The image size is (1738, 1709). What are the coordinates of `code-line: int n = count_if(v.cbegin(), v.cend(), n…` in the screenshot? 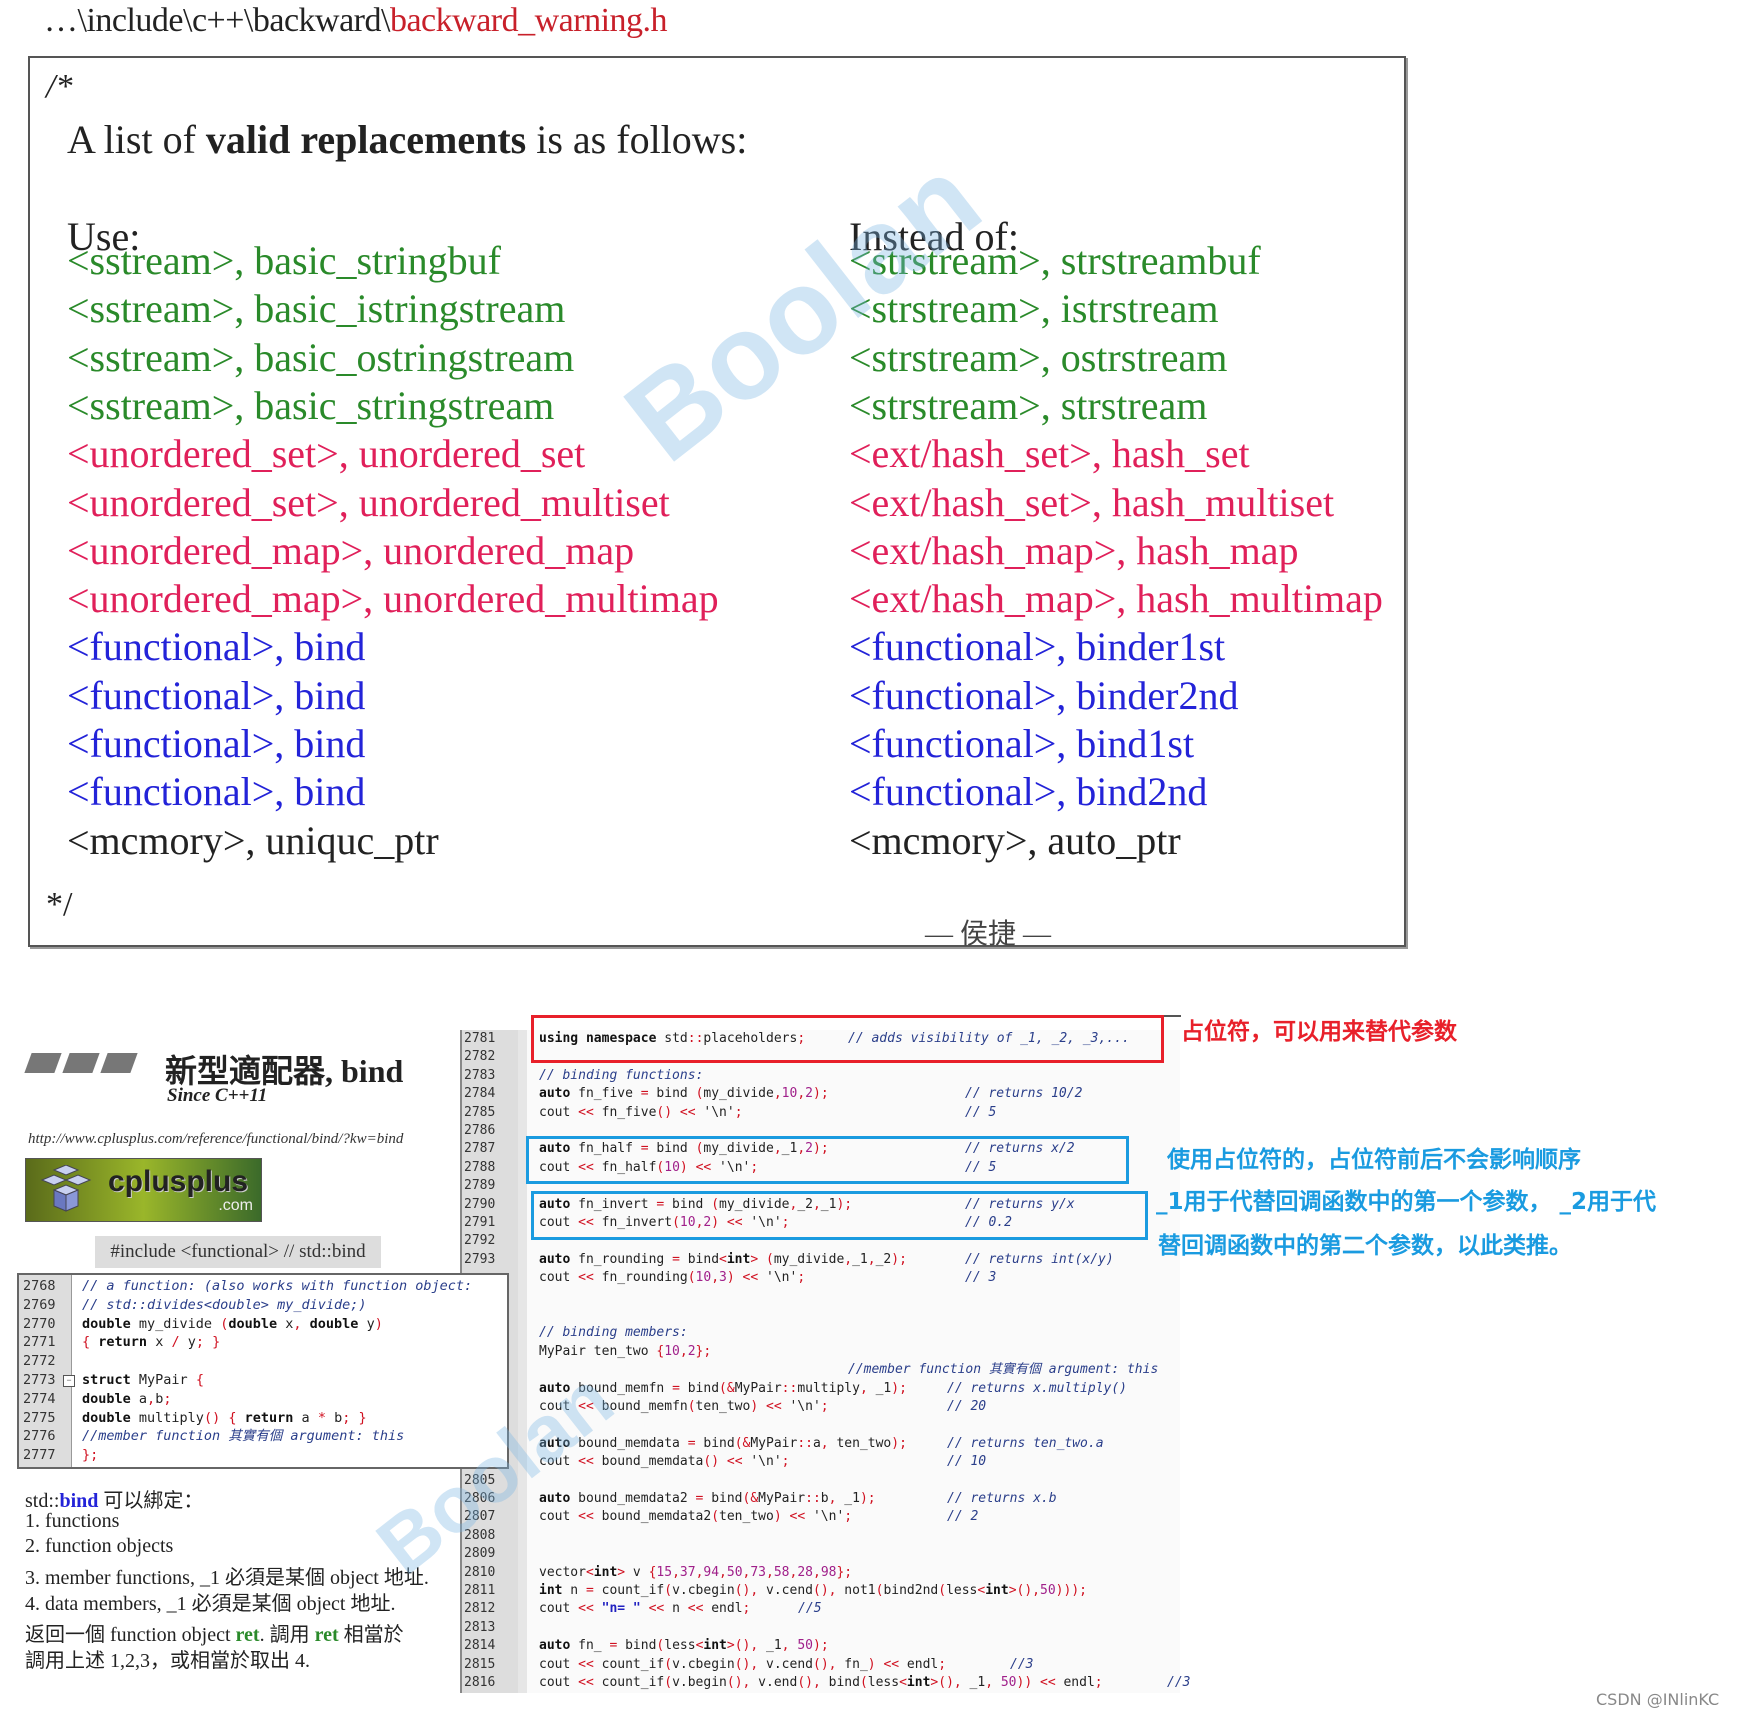 It's located at (813, 1590).